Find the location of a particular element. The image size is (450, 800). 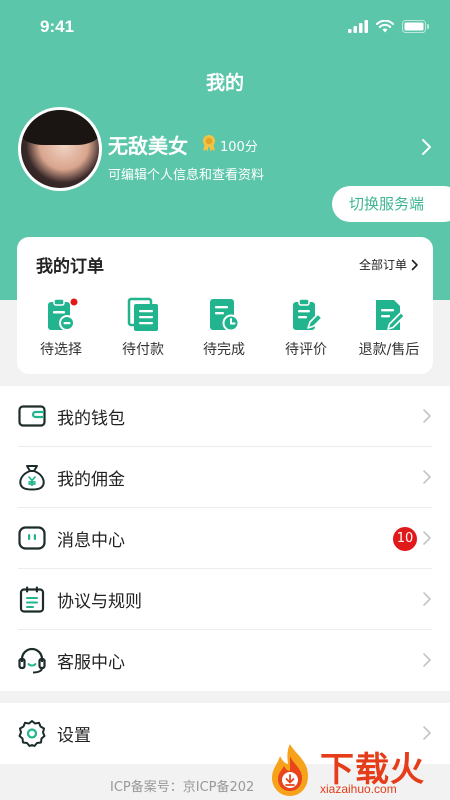

document-pencil-icon is located at coordinates (391, 315).